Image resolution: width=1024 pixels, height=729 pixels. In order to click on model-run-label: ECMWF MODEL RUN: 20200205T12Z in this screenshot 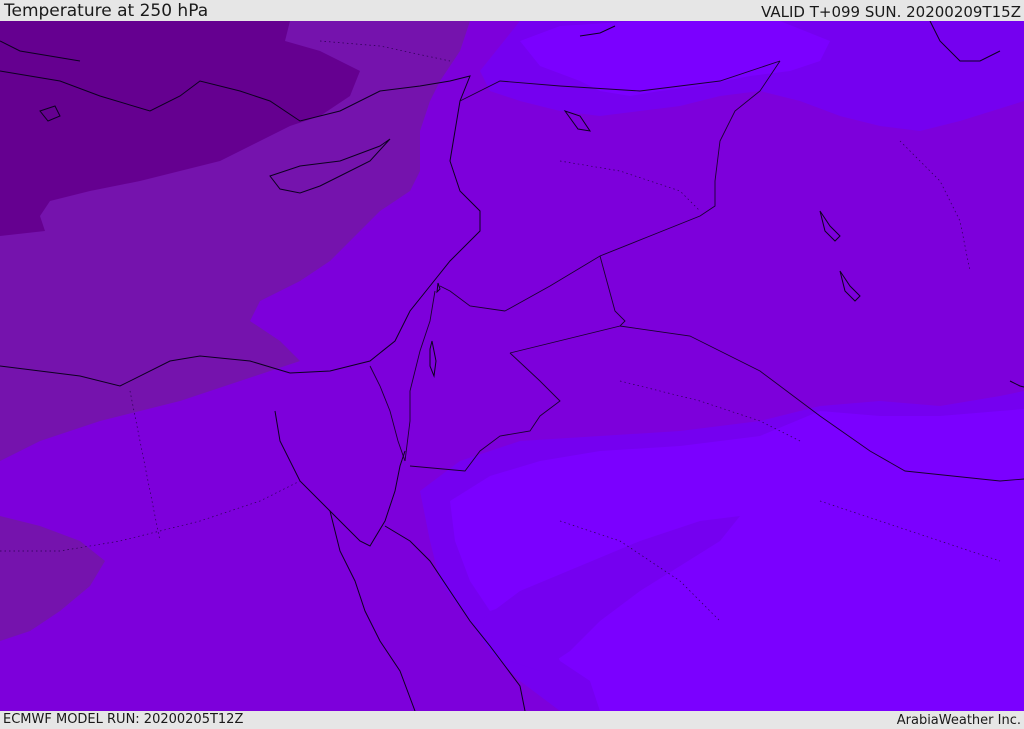, I will do `click(123, 719)`.